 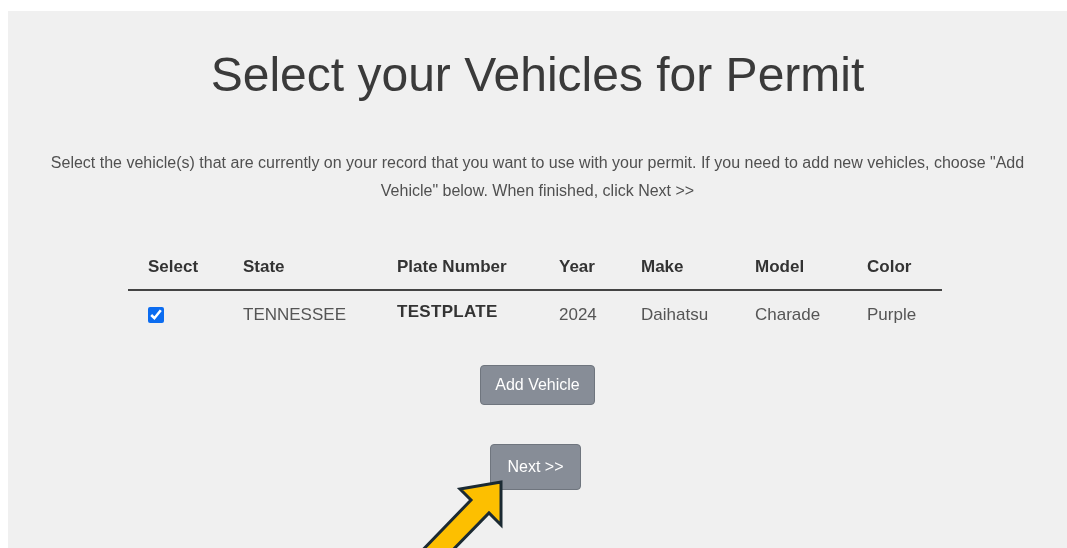 What do you see at coordinates (662, 266) in the screenshot?
I see `column-header: Make` at bounding box center [662, 266].